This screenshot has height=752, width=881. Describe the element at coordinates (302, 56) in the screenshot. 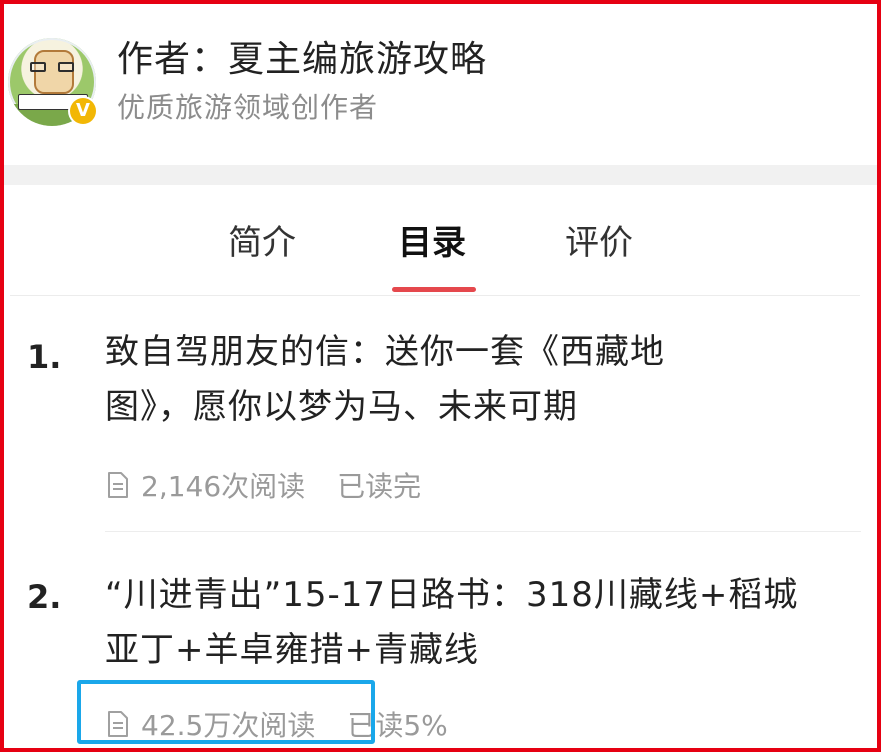

I see `author-name: 作者：夏主编旅游攻略` at that location.